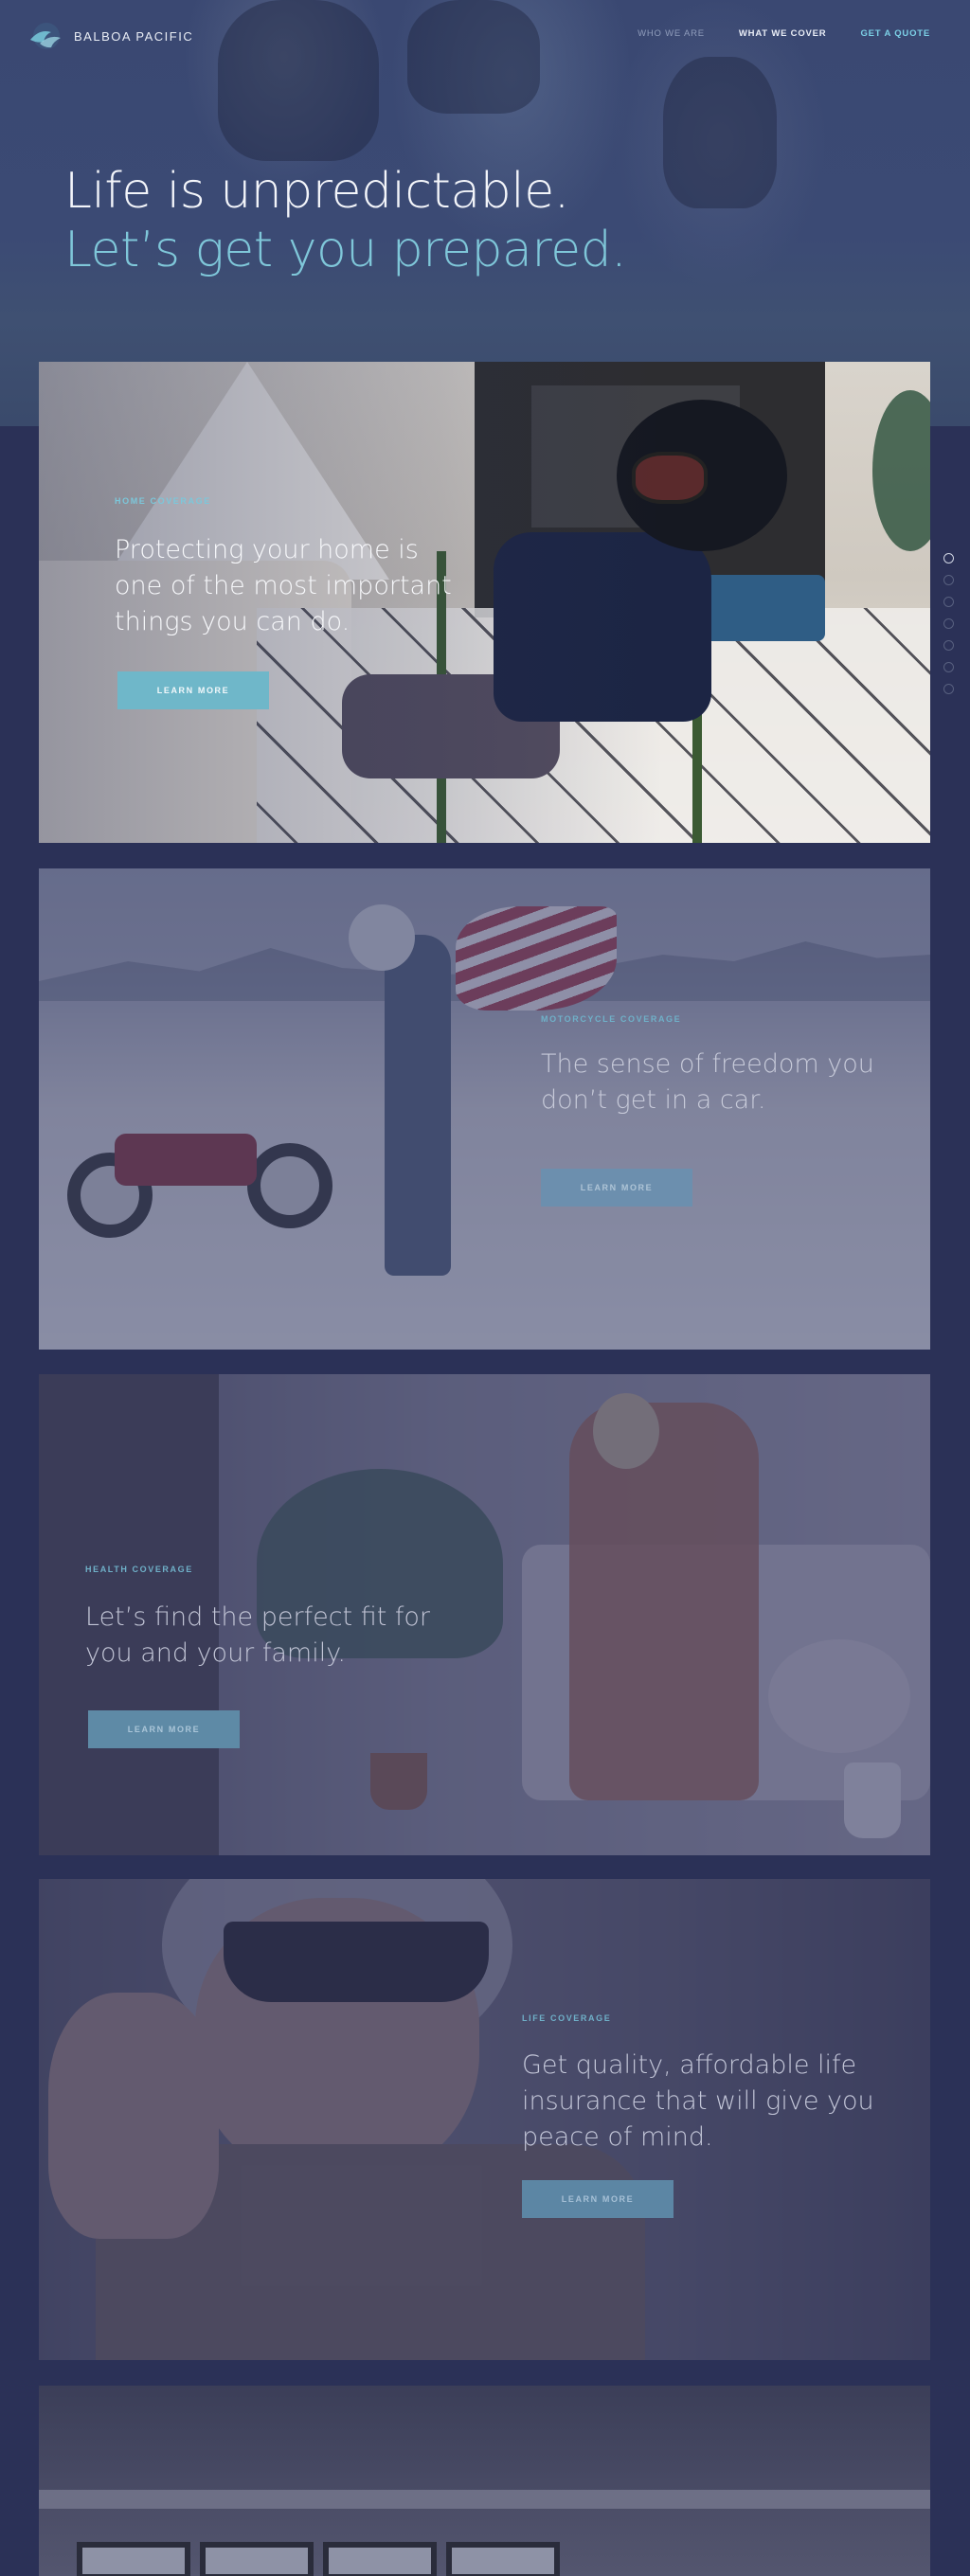  I want to click on ceiling-beam, so click(484, 2499).